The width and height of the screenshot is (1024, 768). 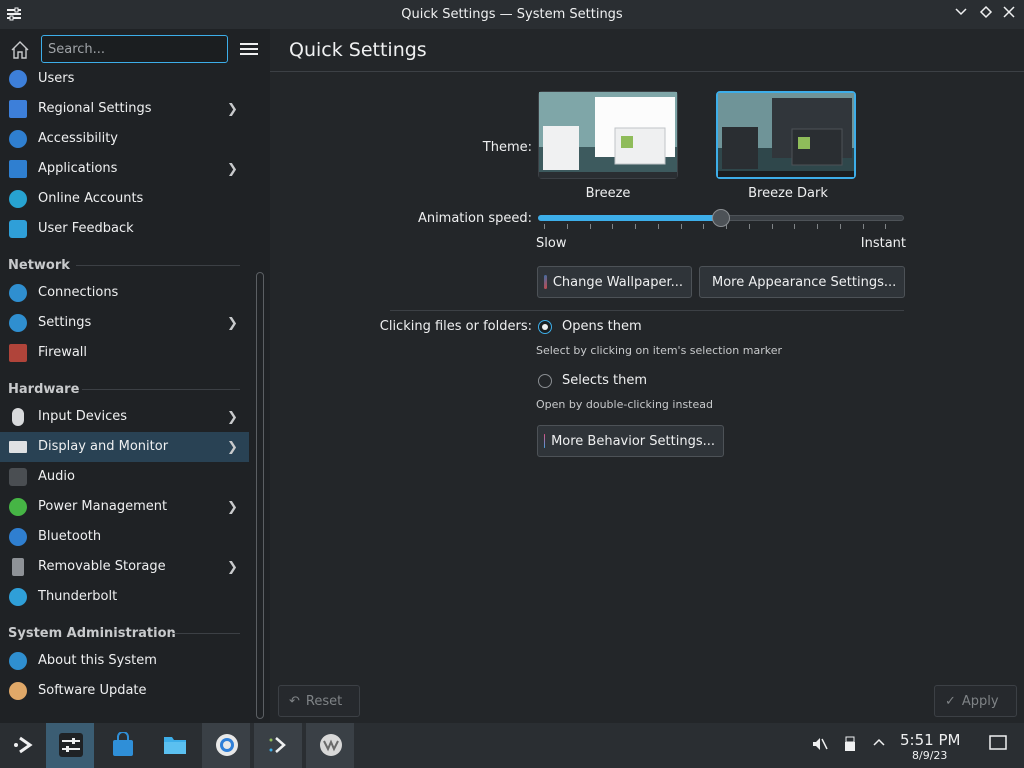 What do you see at coordinates (124, 229) in the screenshot?
I see `sidebar-item-user-feedback: User Feedback` at bounding box center [124, 229].